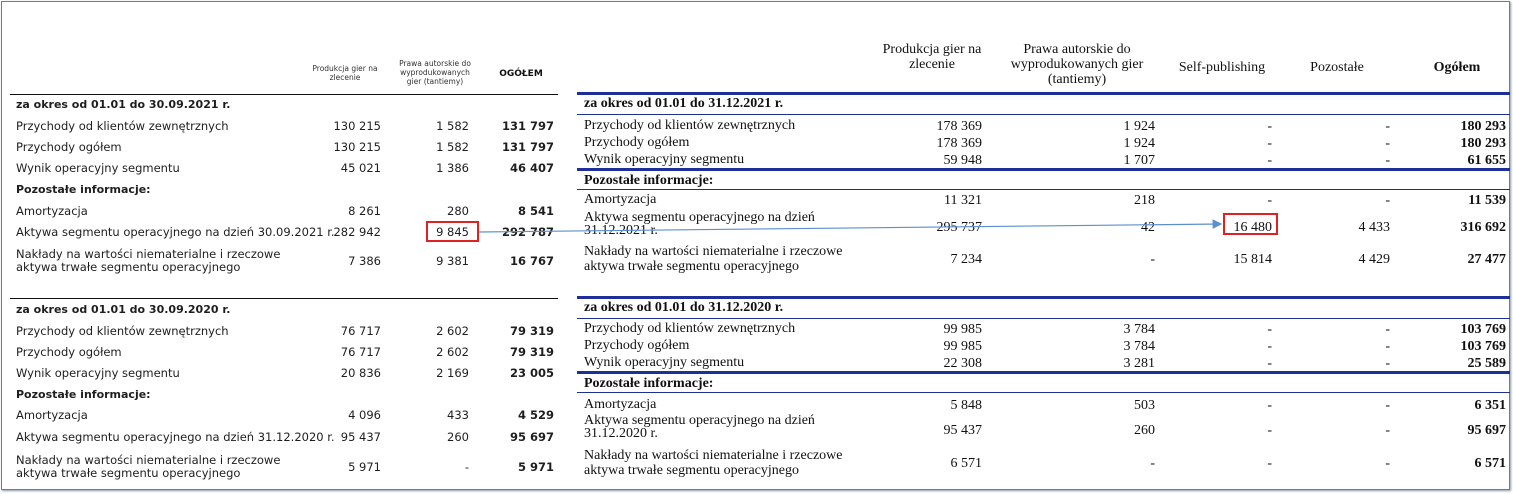 The image size is (1513, 494). Describe the element at coordinates (850, 226) in the screenshot. I see `connector-arrow-icon` at that location.